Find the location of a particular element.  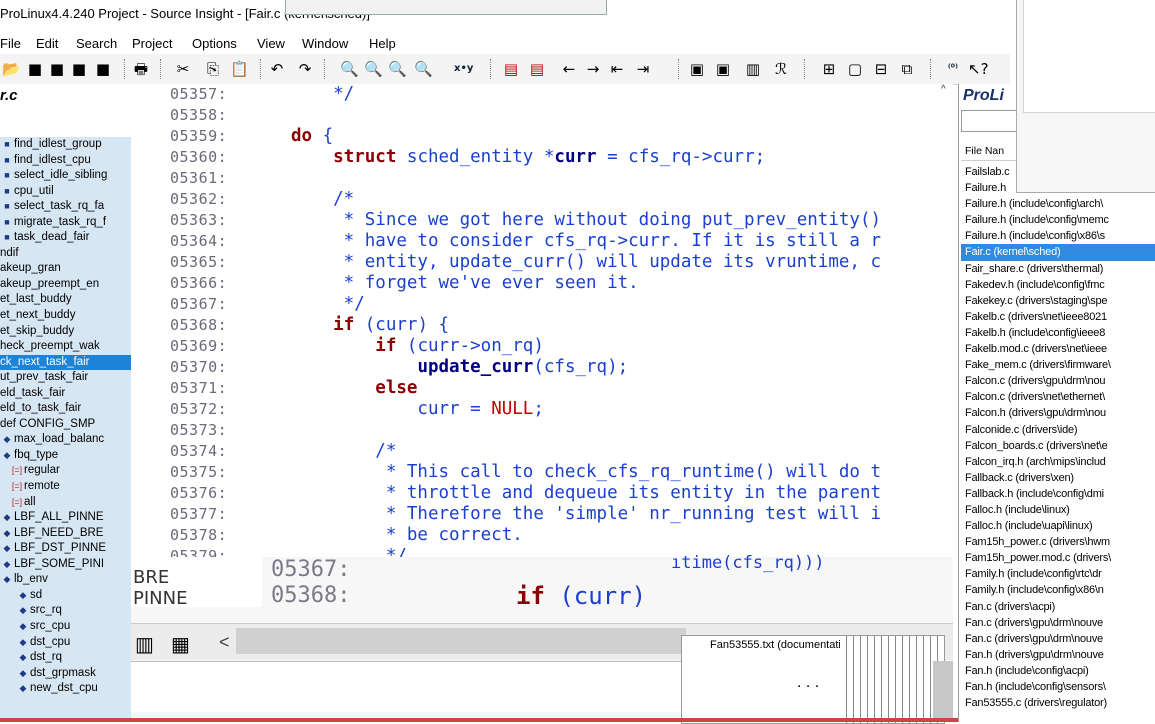

jump-icon: ⁽⁰⁾ is located at coordinates (953, 69).